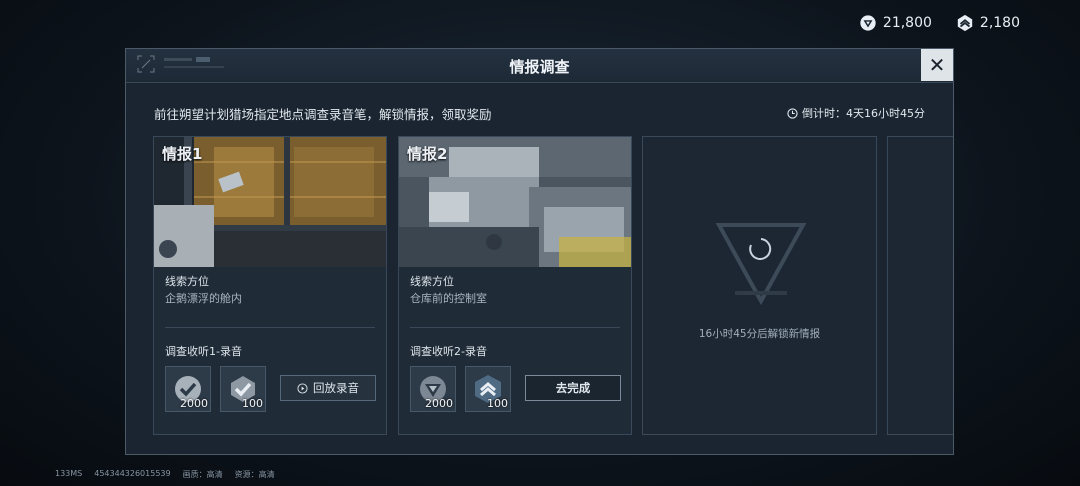 The width and height of the screenshot is (1080, 486). I want to click on panel-title: 情报调查, so click(539, 67).